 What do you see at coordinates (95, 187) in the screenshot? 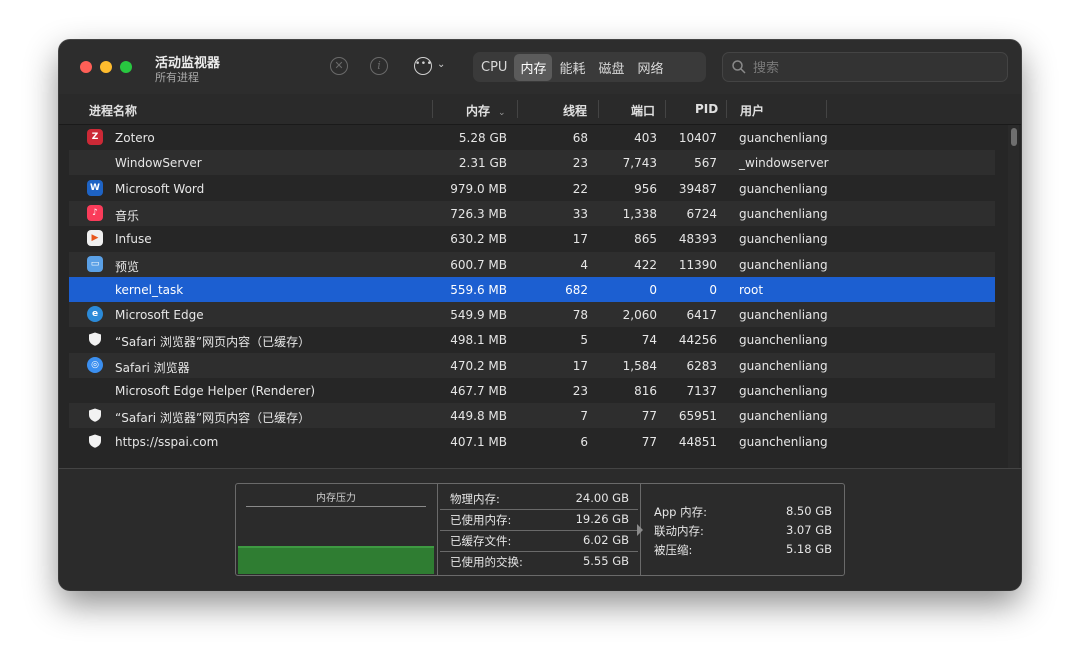
I see `word-icon: W` at bounding box center [95, 187].